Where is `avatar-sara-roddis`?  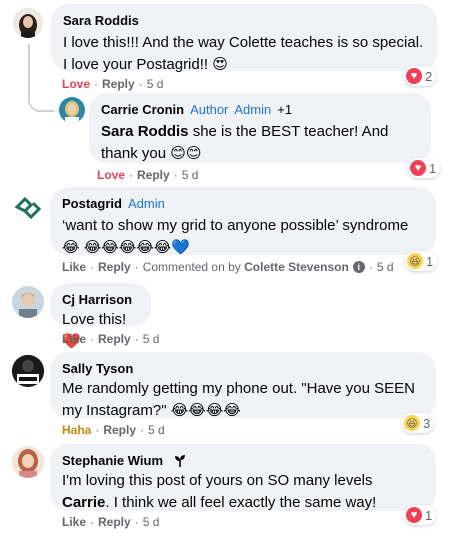
avatar-sara-roddis is located at coordinates (28, 23).